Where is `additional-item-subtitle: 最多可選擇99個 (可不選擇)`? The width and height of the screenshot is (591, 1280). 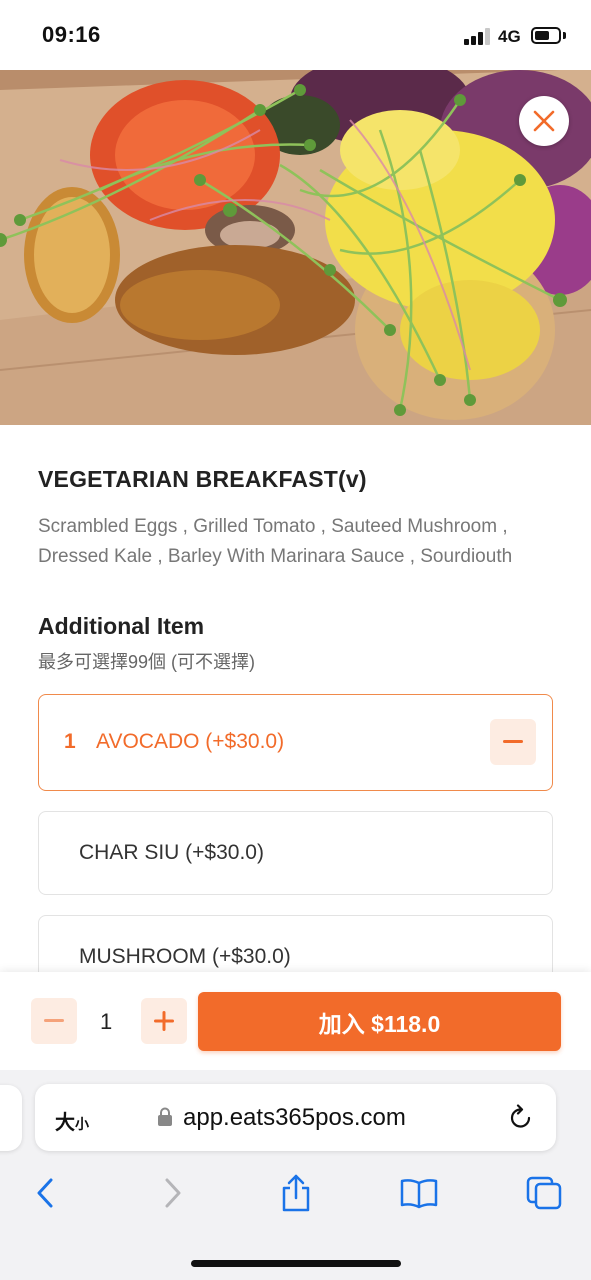
additional-item-subtitle: 最多可選擇99個 (可不選擇) is located at coordinates (147, 662).